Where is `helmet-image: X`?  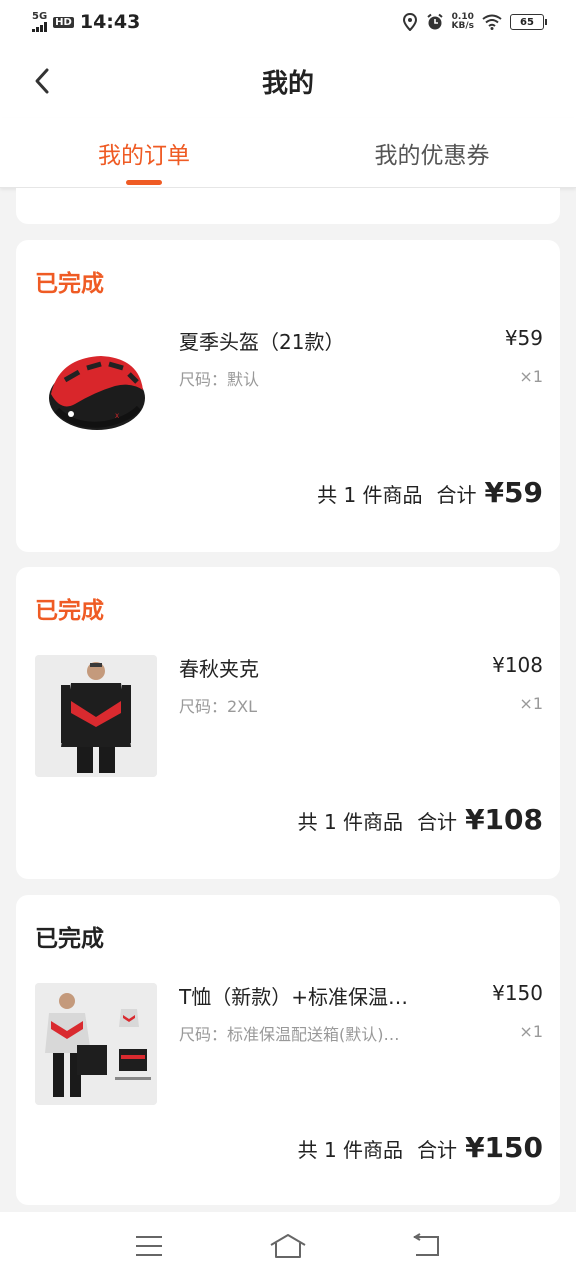
helmet-image: X is located at coordinates (97, 393).